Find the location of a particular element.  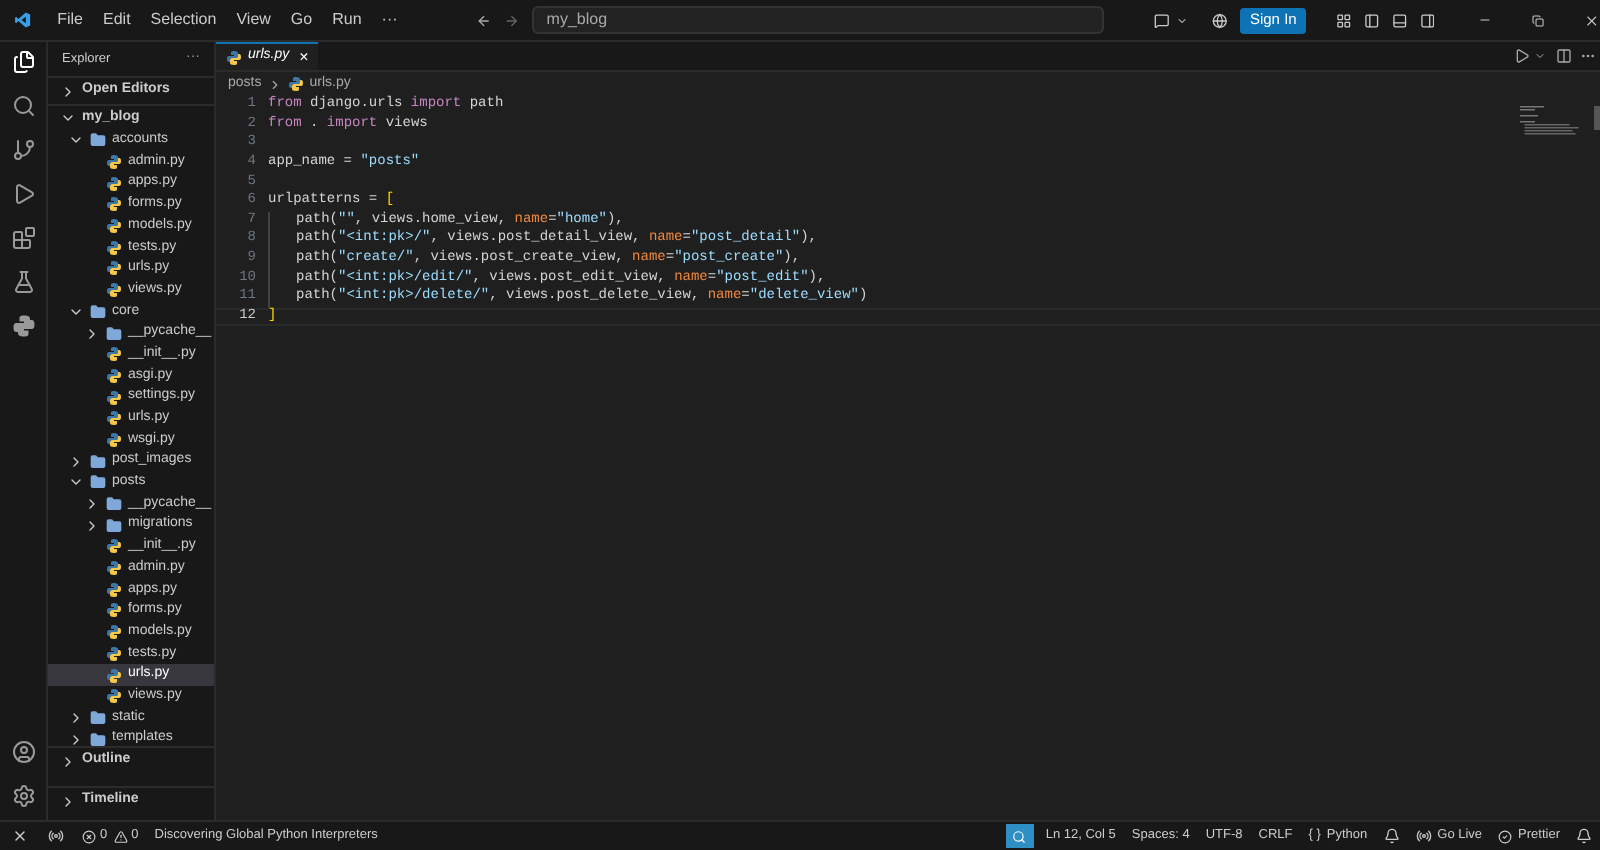

account-icon is located at coordinates (23, 752).